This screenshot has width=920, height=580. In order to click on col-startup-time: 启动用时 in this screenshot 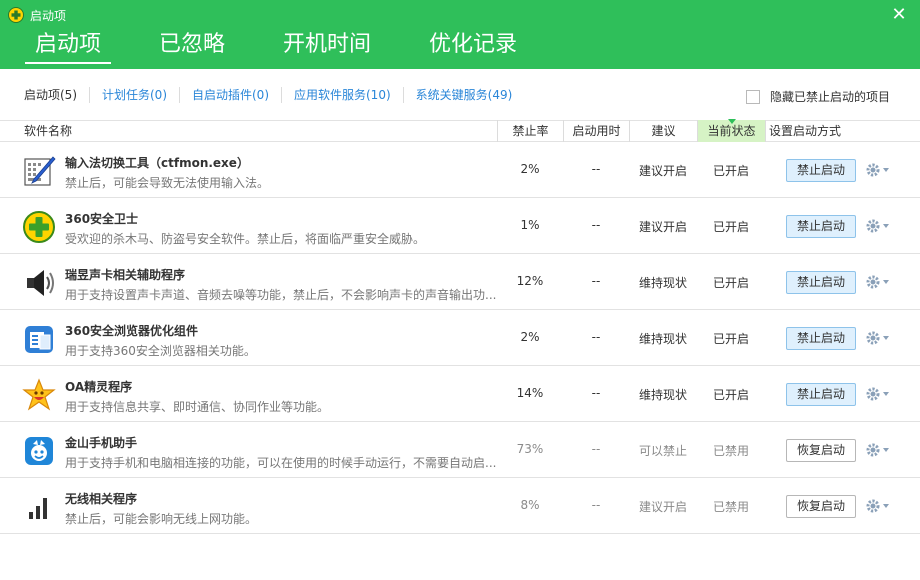, I will do `click(596, 131)`.